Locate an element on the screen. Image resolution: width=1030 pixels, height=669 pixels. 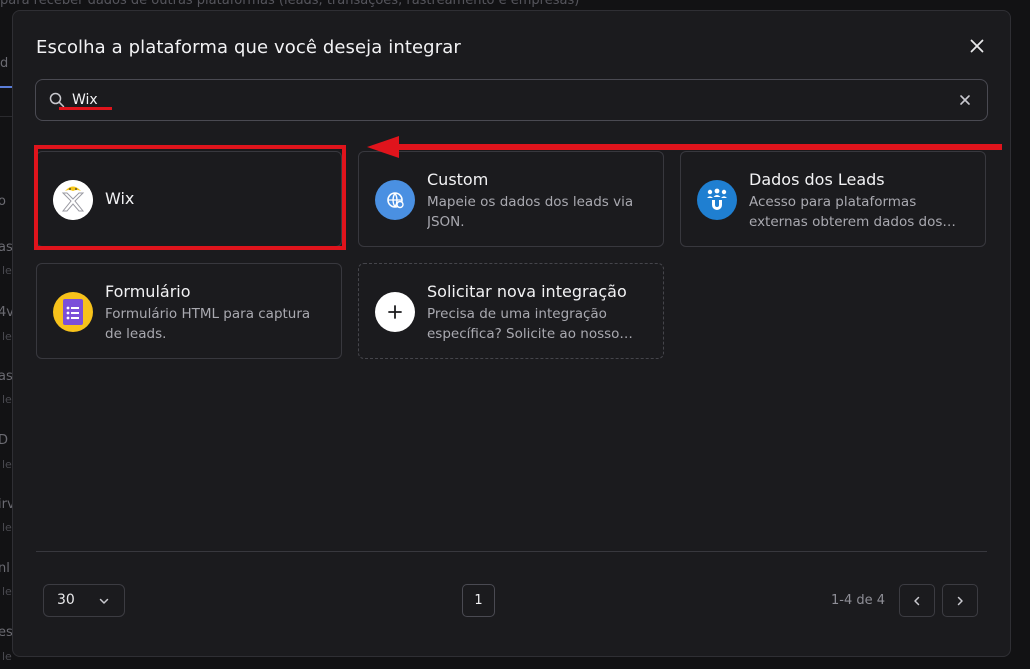
search-icon is located at coordinates (57, 100).